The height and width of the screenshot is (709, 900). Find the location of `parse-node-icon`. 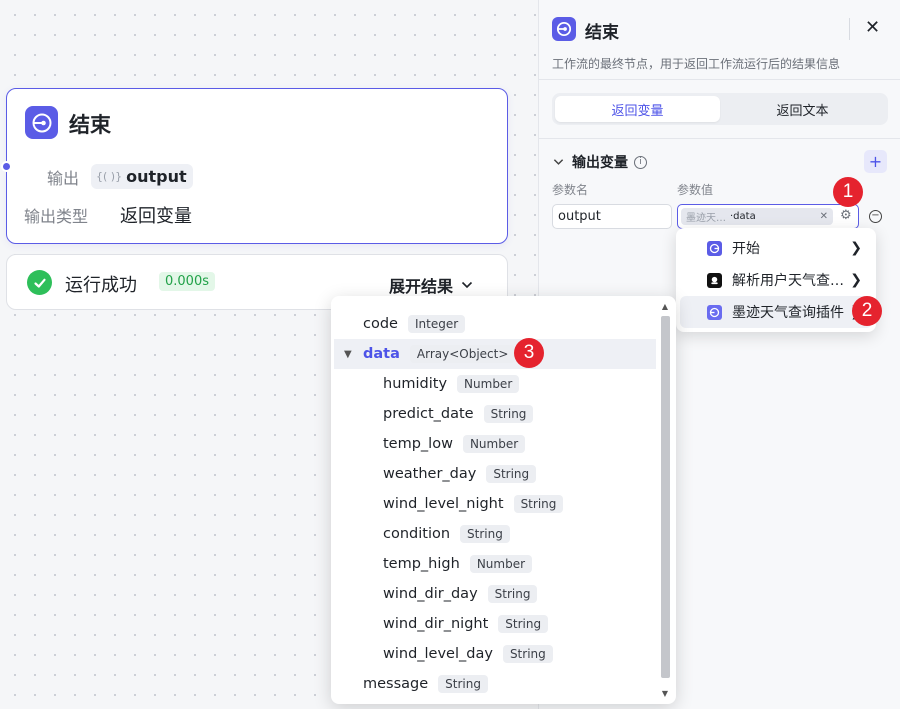

parse-node-icon is located at coordinates (714, 280).